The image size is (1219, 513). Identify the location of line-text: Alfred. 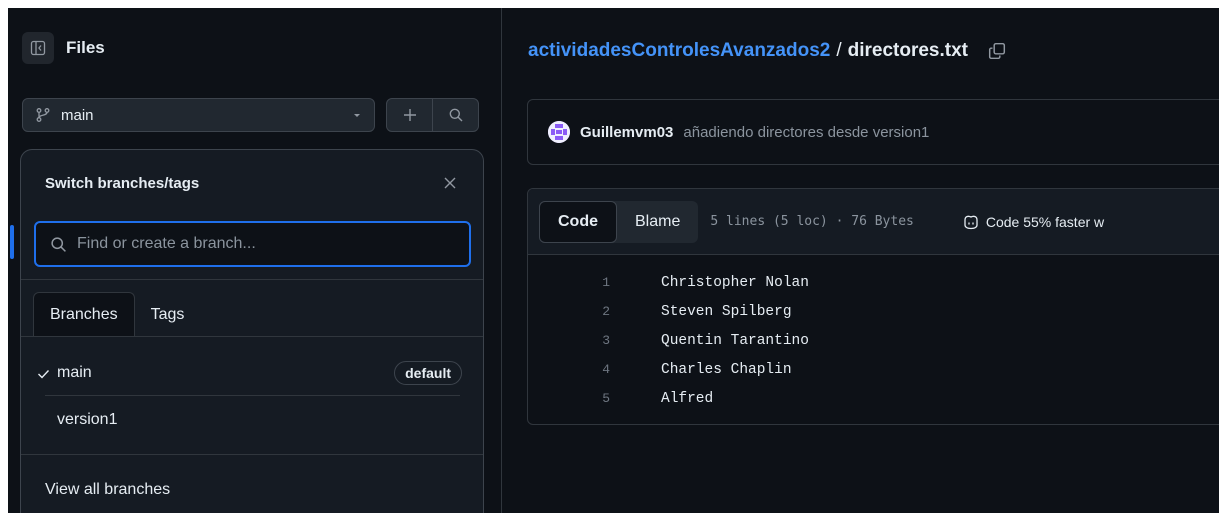
(687, 398).